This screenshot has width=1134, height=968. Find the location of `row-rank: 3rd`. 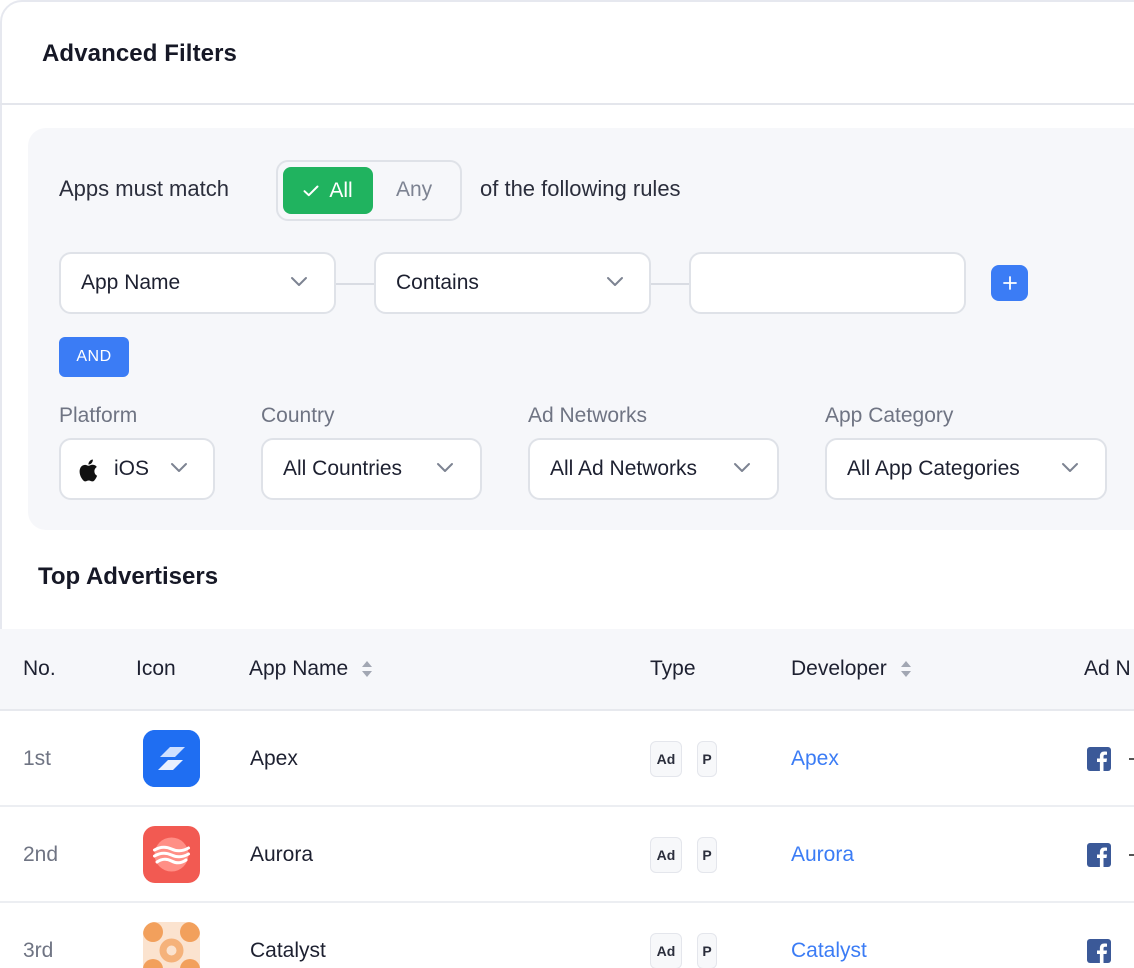

row-rank: 3rd is located at coordinates (38, 950).